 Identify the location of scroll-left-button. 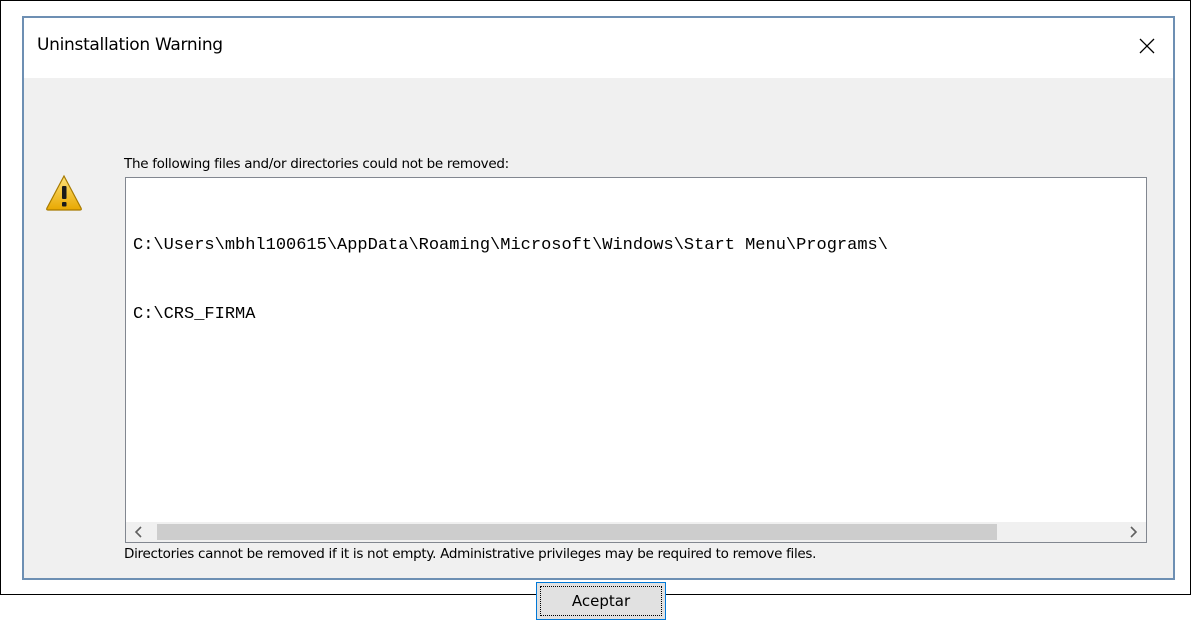
(139, 532).